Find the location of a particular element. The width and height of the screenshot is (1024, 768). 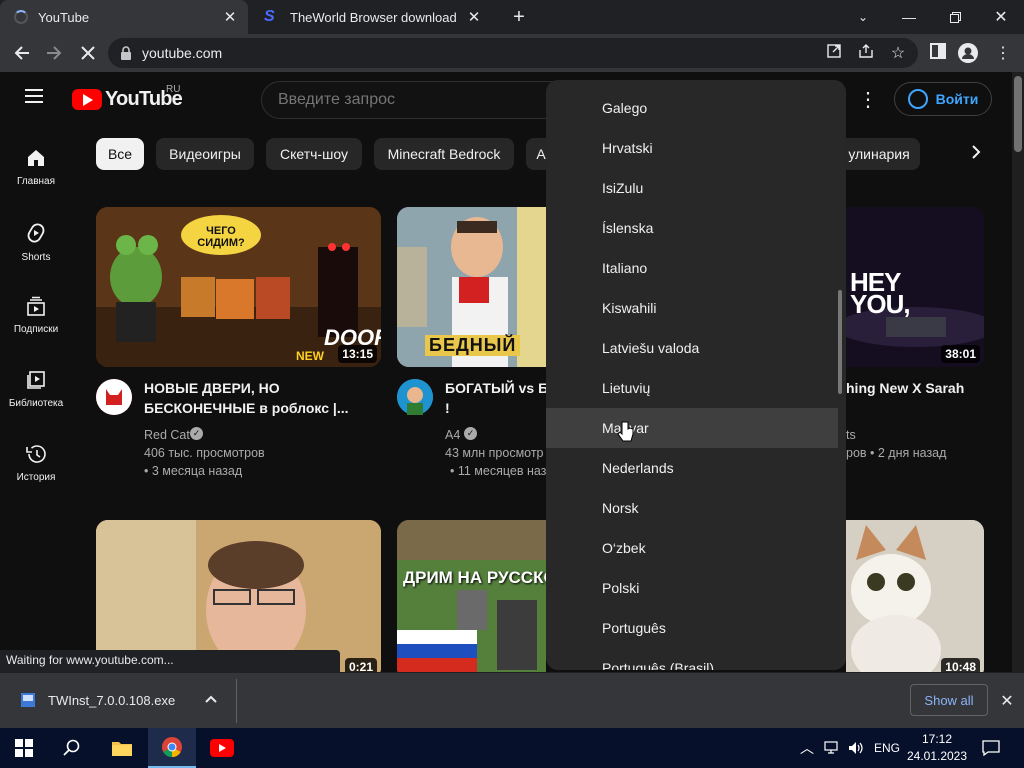

video-title: БОГАТЫЙ vs БЕ is located at coordinates (495, 388).